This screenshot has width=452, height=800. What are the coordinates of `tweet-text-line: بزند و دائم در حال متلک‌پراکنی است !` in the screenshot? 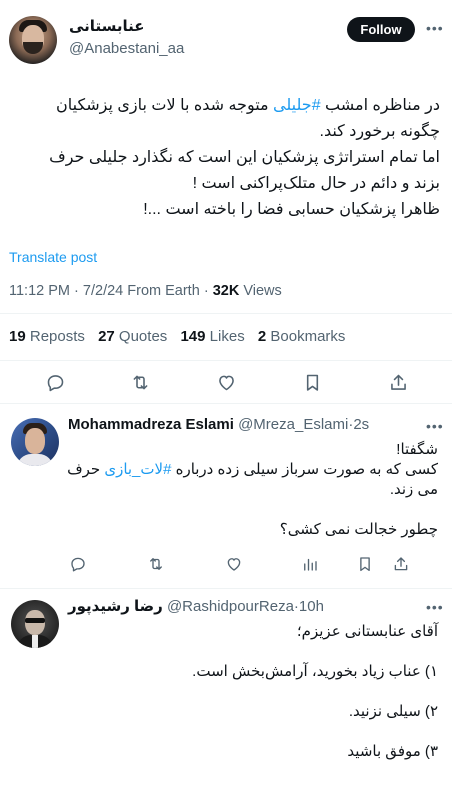 It's located at (316, 183).